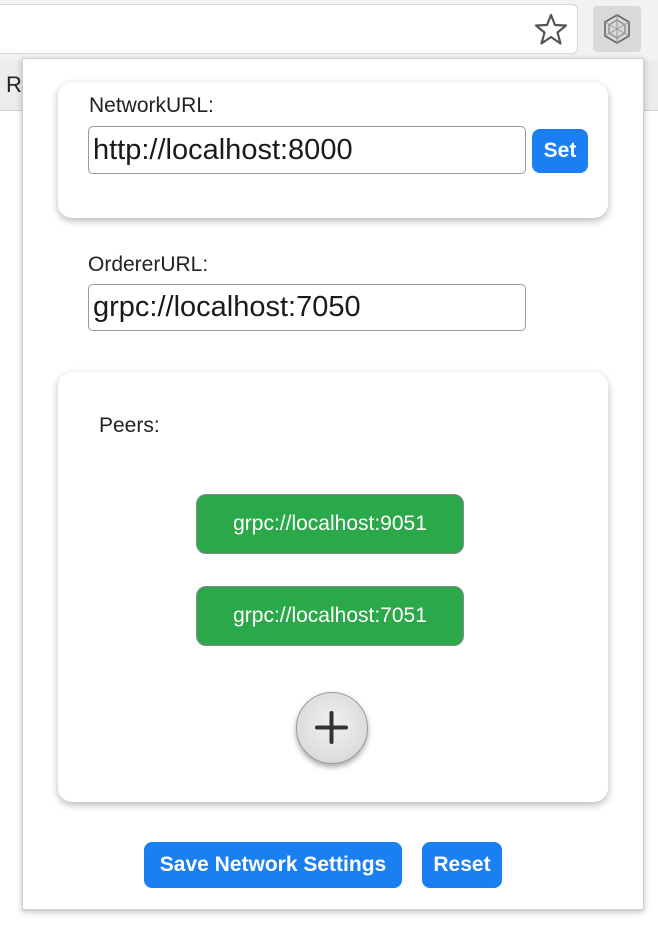  I want to click on network-url-input, so click(307, 150).